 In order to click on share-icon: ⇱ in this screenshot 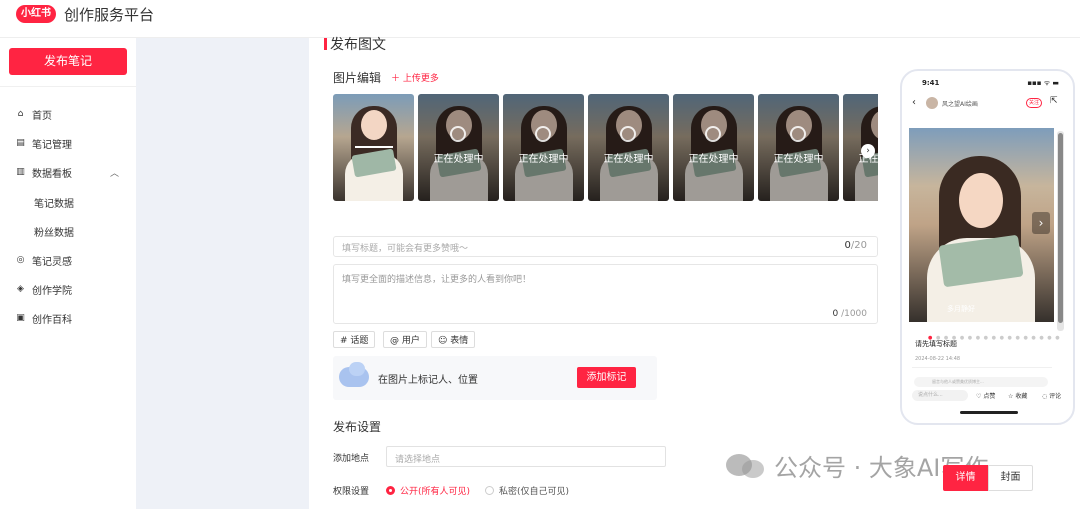, I will do `click(1054, 101)`.